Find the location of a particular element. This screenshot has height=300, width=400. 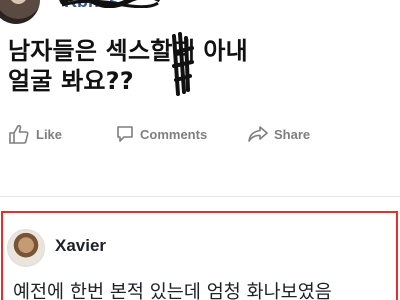

censor-scribble is located at coordinates (183, 64).